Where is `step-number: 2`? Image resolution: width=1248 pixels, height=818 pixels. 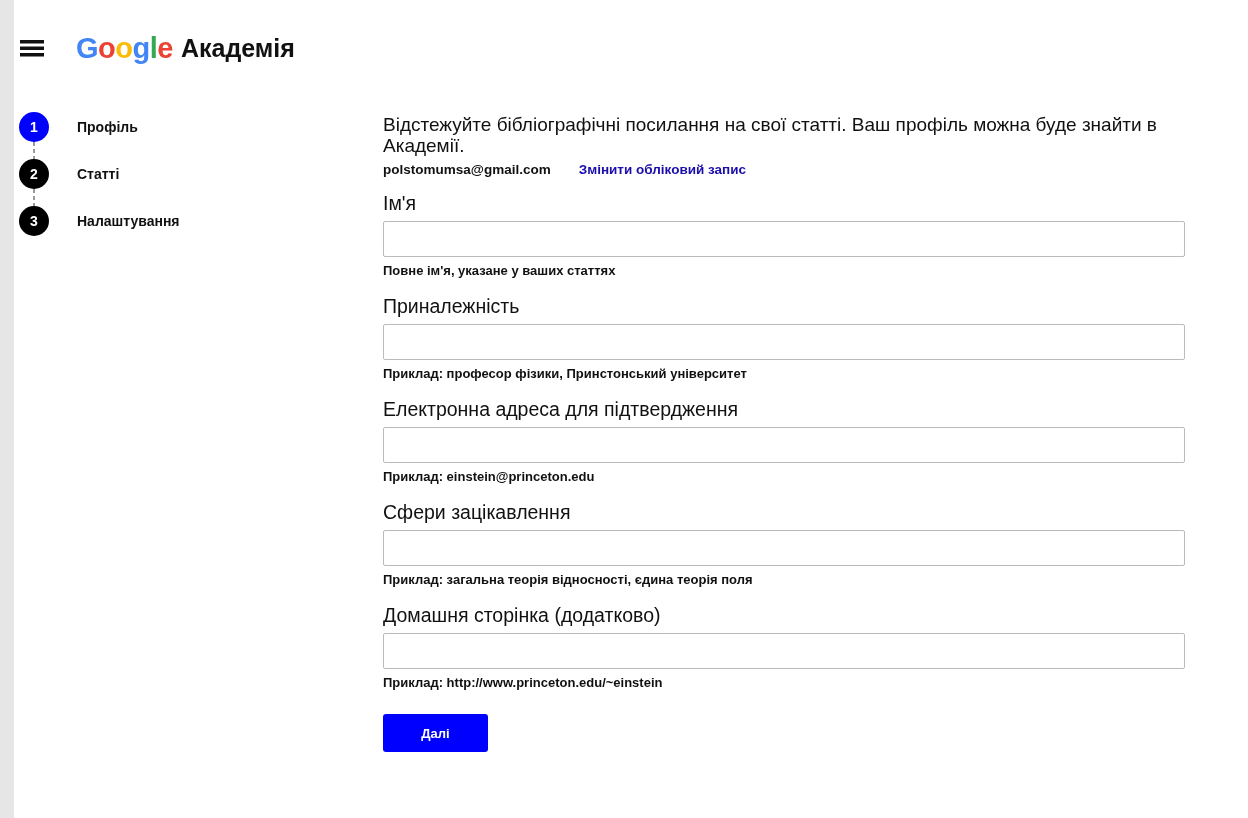 step-number: 2 is located at coordinates (34, 174).